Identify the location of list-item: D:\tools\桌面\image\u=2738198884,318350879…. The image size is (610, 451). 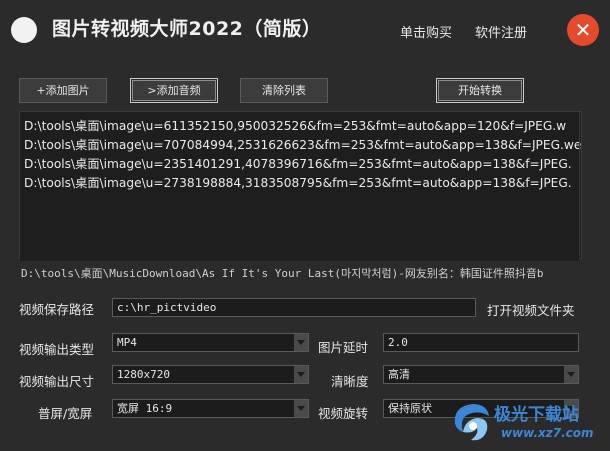
(298, 182).